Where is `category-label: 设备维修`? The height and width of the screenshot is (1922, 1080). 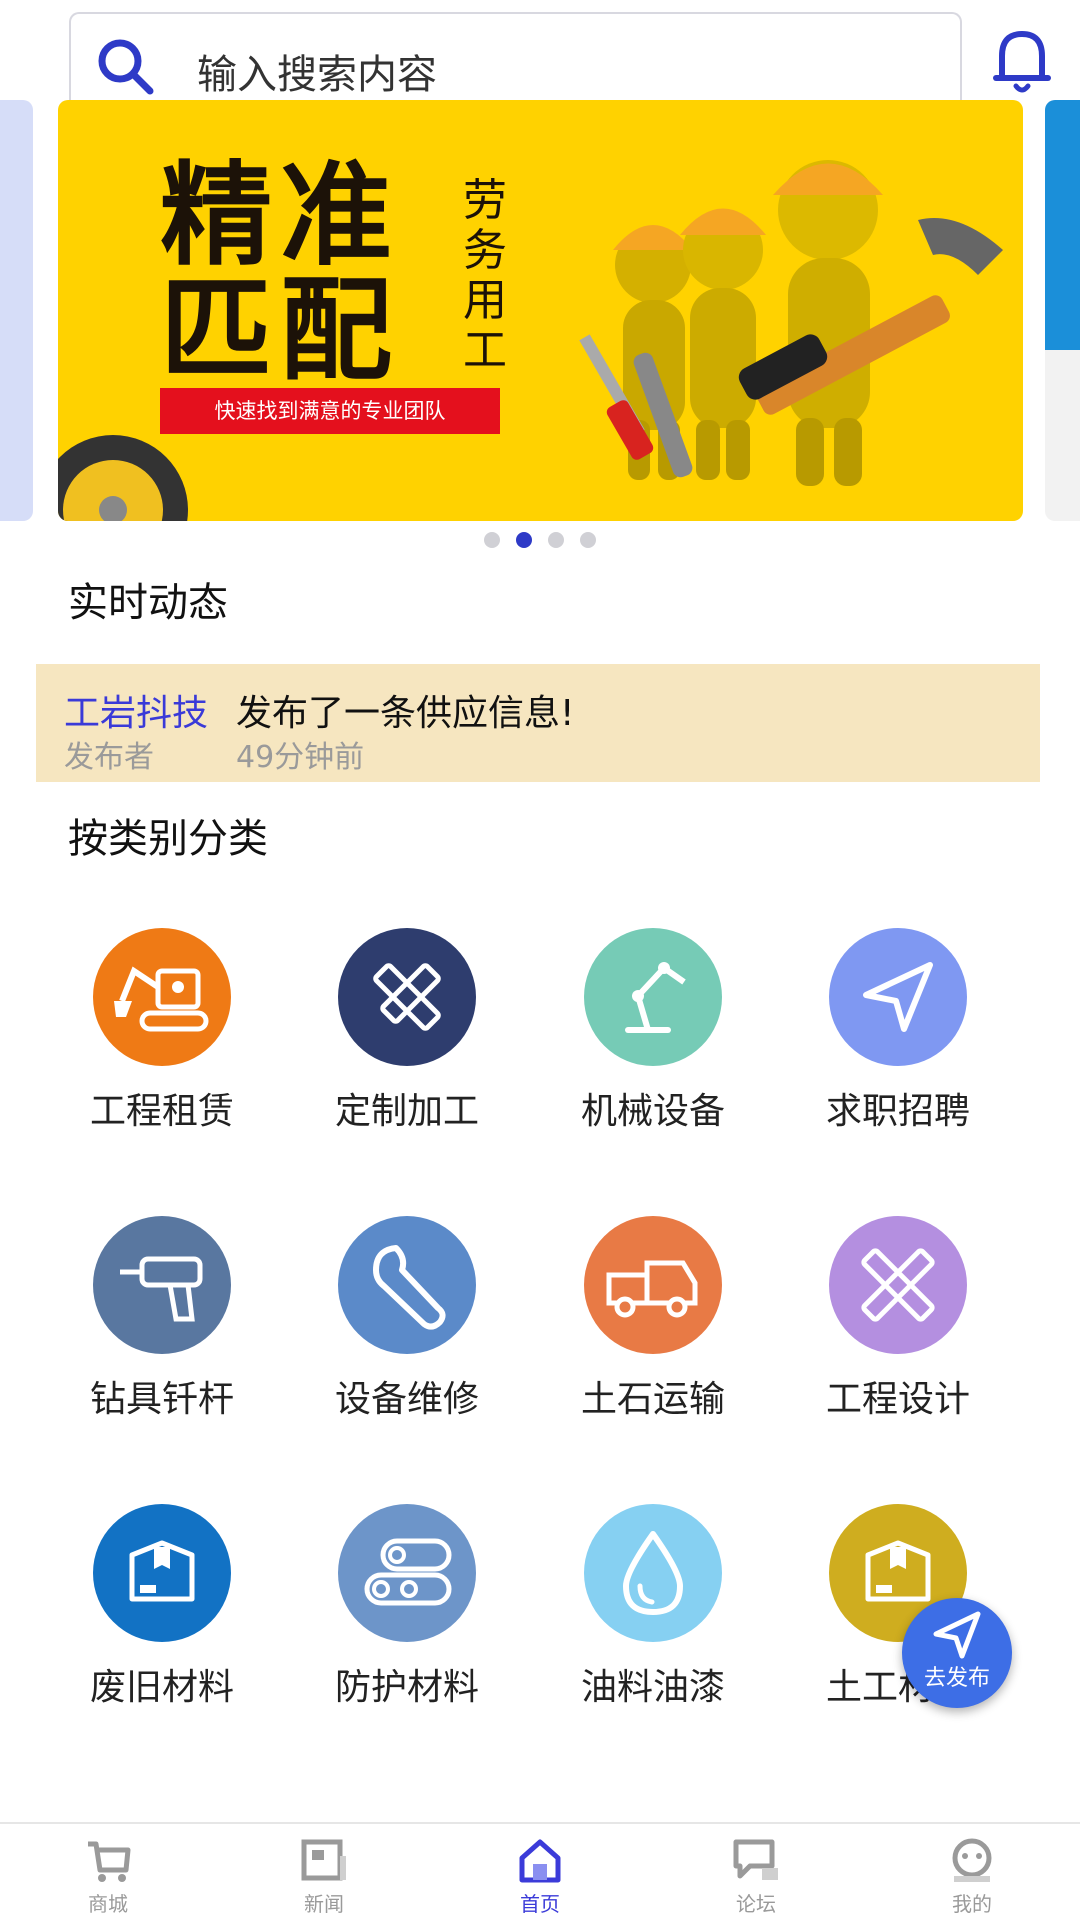
category-label: 设备维修 is located at coordinates (406, 1399).